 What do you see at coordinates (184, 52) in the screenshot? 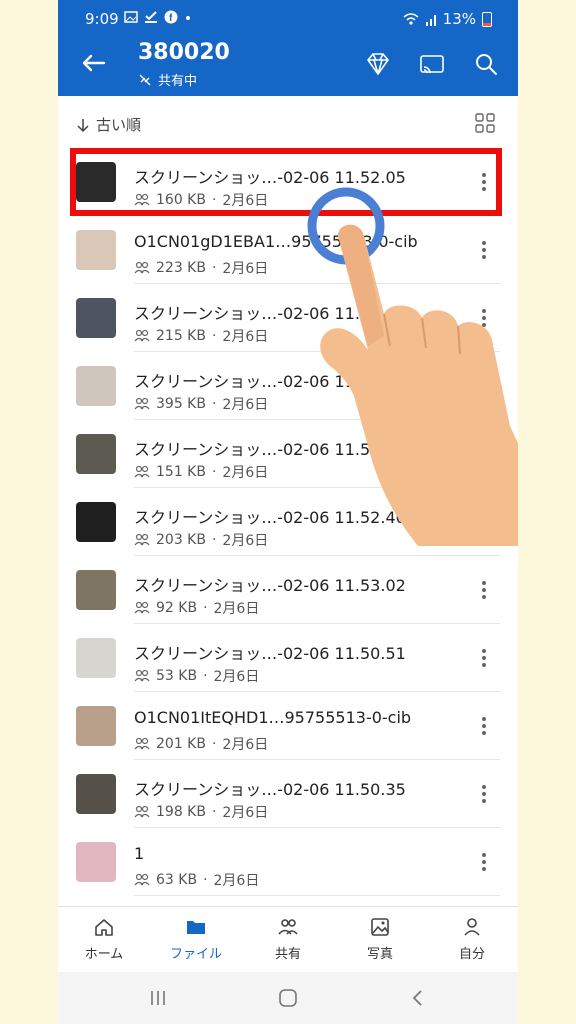
I see `folder-title: 380020` at bounding box center [184, 52].